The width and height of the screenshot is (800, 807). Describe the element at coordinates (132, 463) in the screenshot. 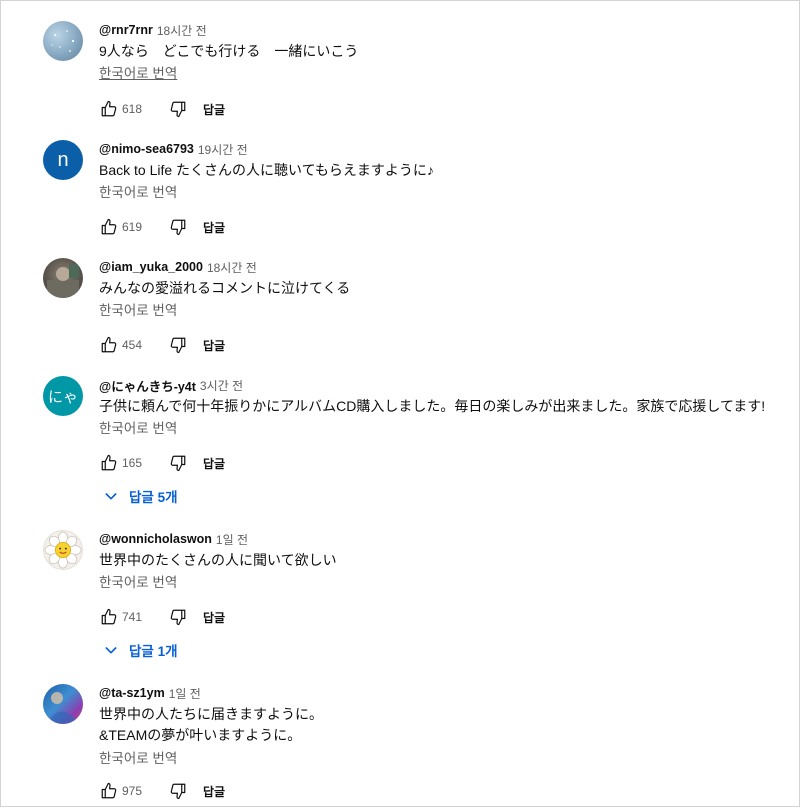

I see `like-count: 165` at that location.